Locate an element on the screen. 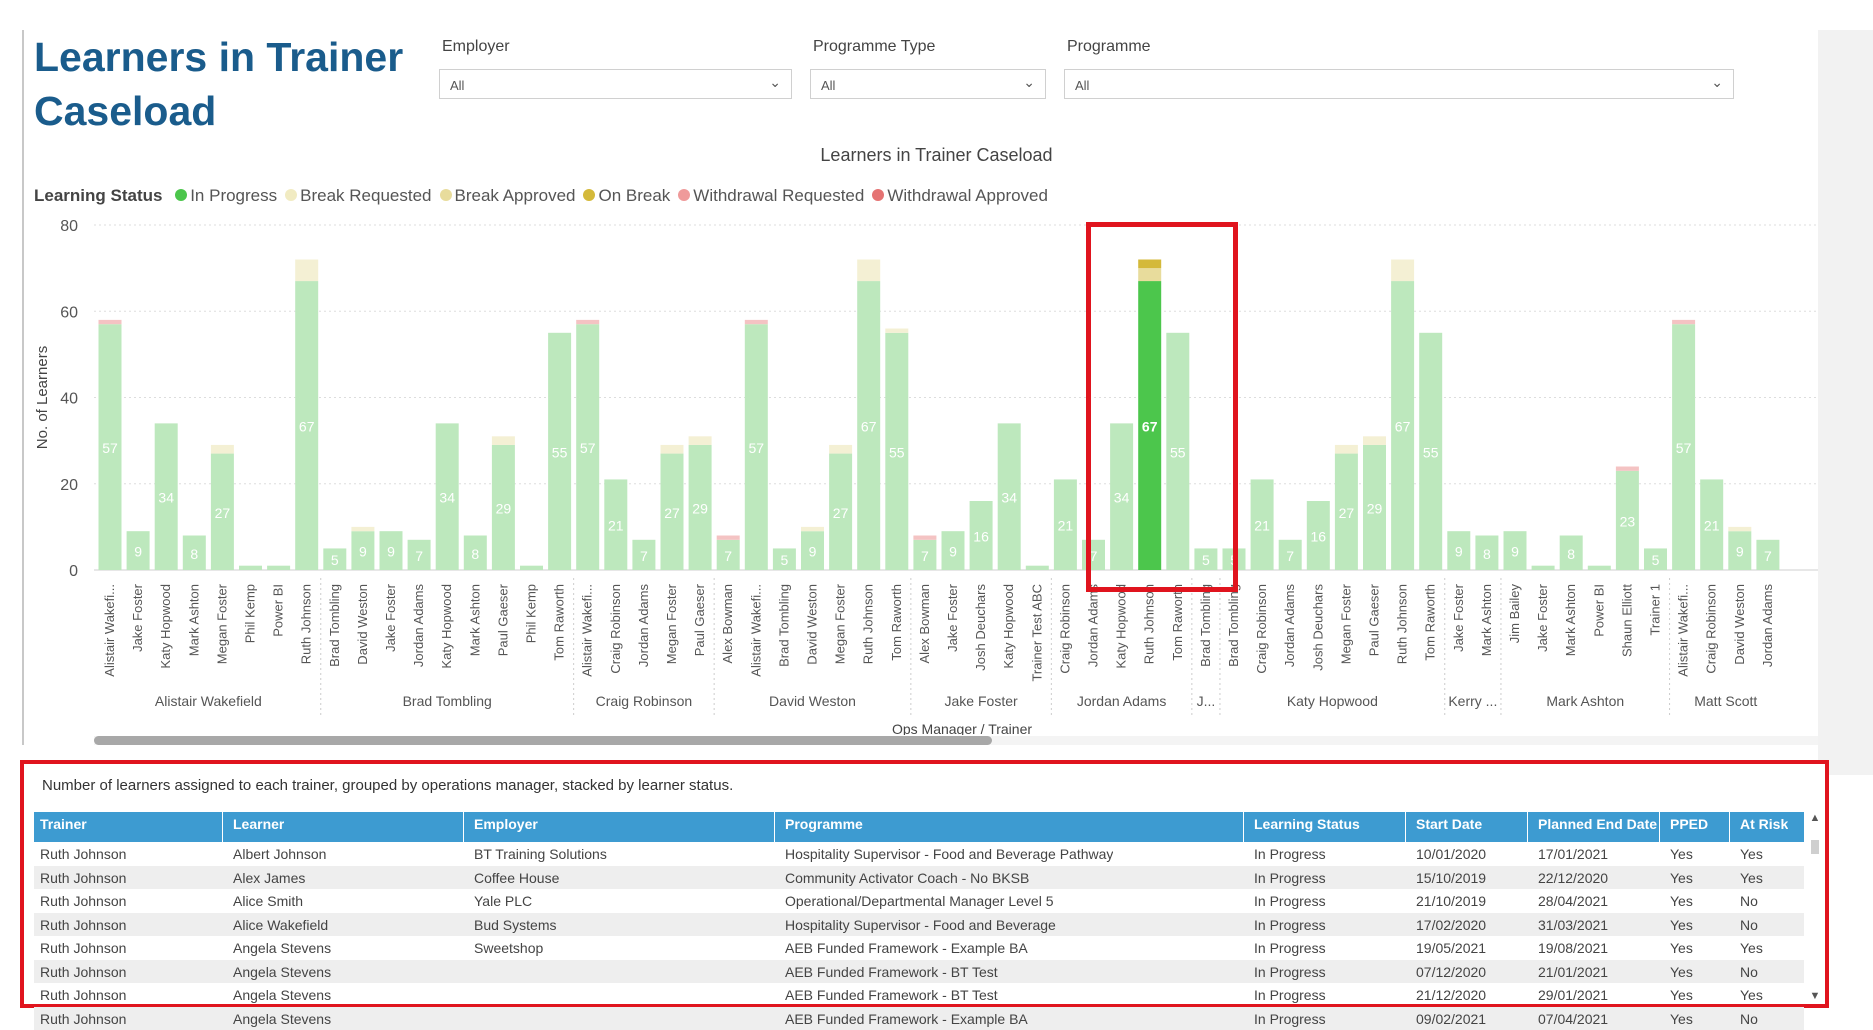  legend-item: Break Requested is located at coordinates (358, 195).